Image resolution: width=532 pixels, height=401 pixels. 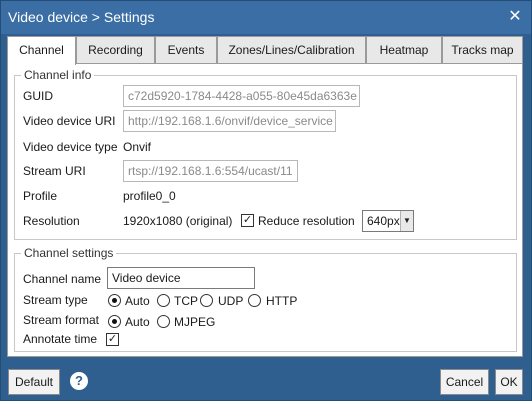 I want to click on stream-type-udp-label: UDP, so click(x=231, y=301).